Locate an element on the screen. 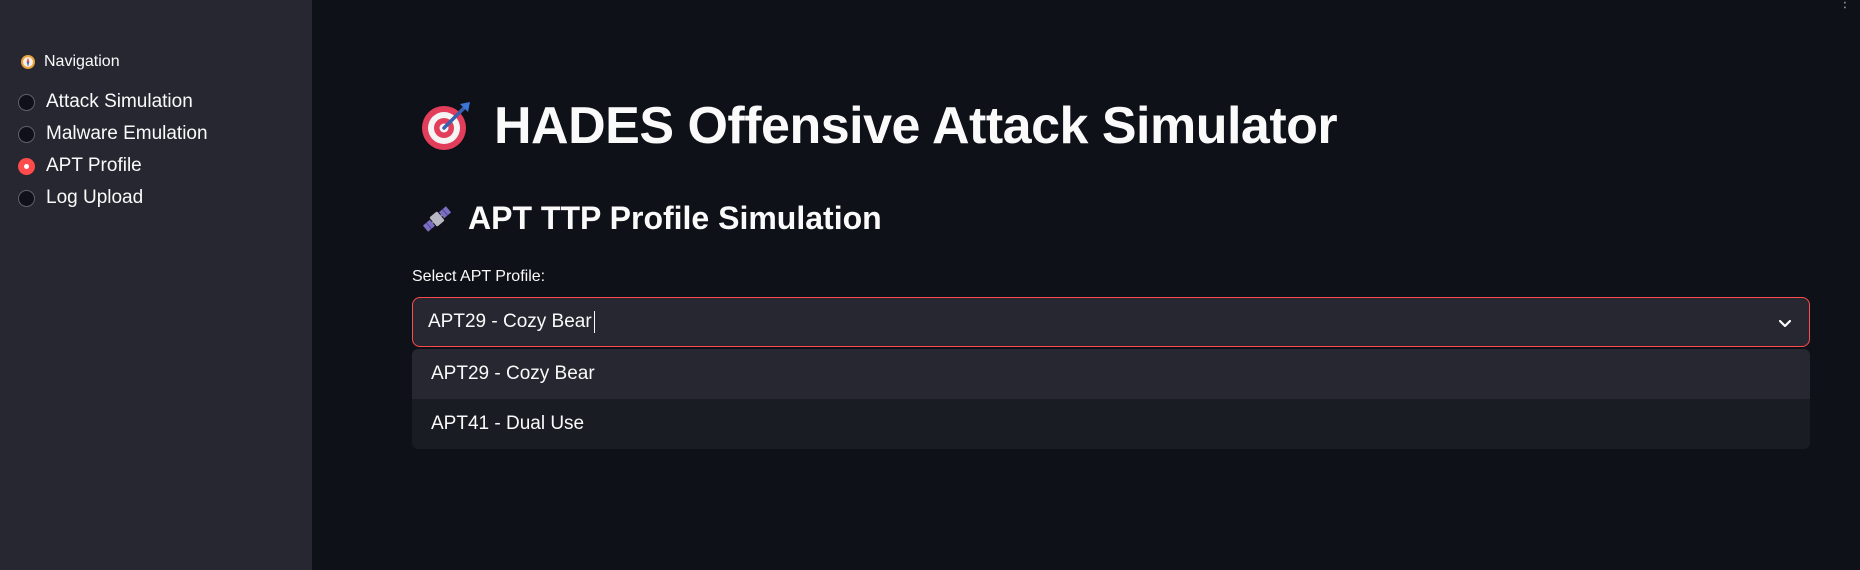 Image resolution: width=1860 pixels, height=570 pixels. radio-button-selected is located at coordinates (26, 166).